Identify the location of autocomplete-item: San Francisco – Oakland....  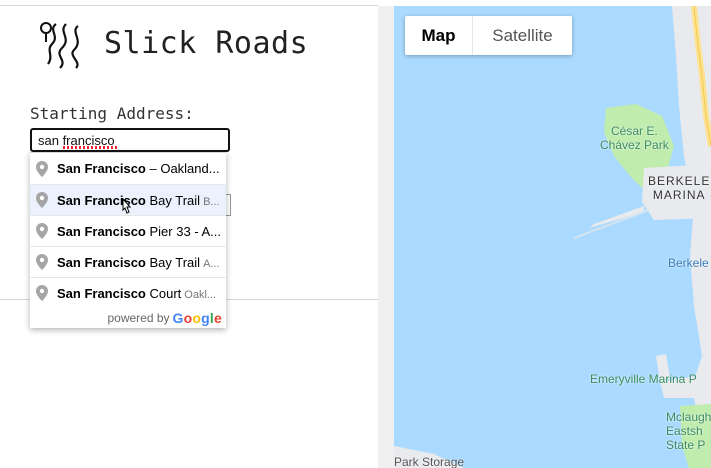
(128, 168).